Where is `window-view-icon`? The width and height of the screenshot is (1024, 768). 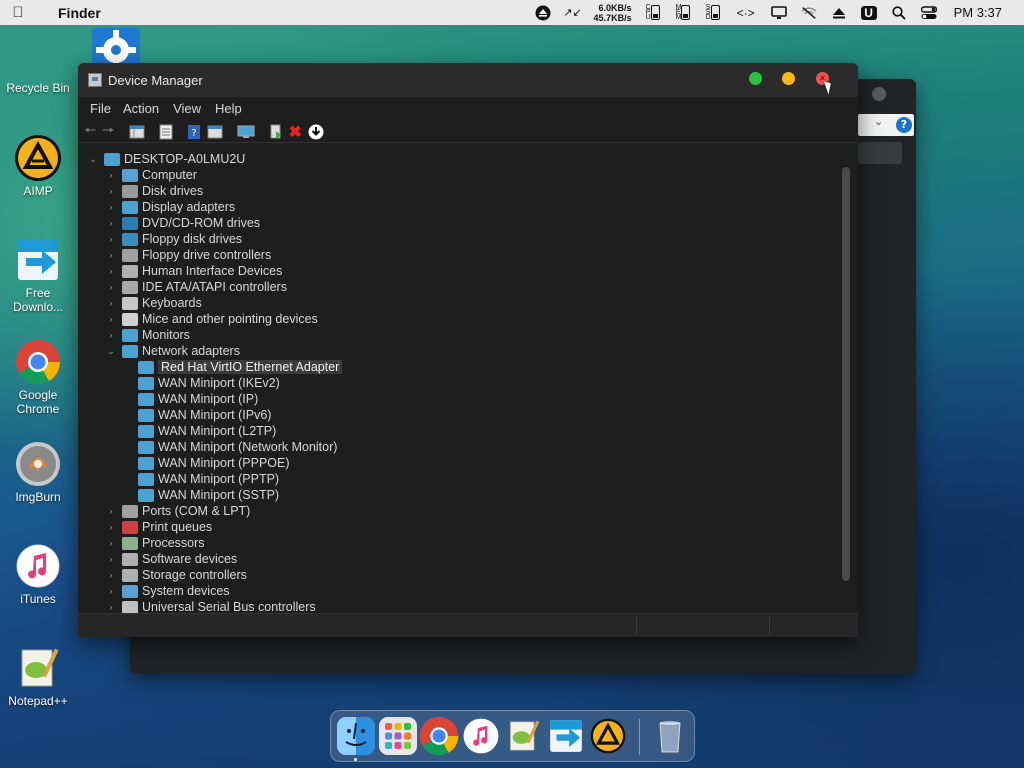
window-view-icon is located at coordinates (215, 132).